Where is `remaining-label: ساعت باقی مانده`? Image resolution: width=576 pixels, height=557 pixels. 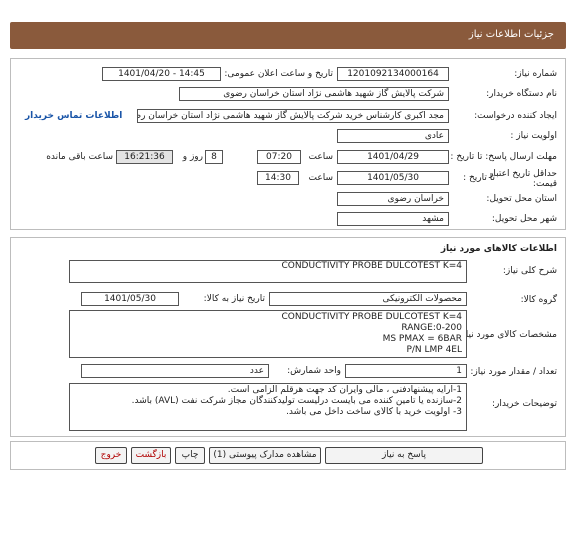 remaining-label: ساعت باقی مانده is located at coordinates (79, 157).